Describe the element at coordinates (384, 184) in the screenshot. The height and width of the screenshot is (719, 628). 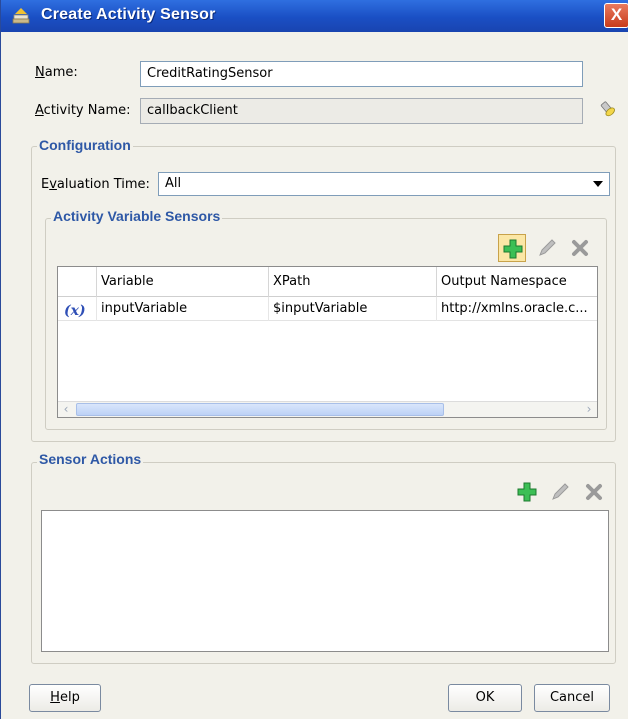
I see `evaluation-time-select: All` at that location.